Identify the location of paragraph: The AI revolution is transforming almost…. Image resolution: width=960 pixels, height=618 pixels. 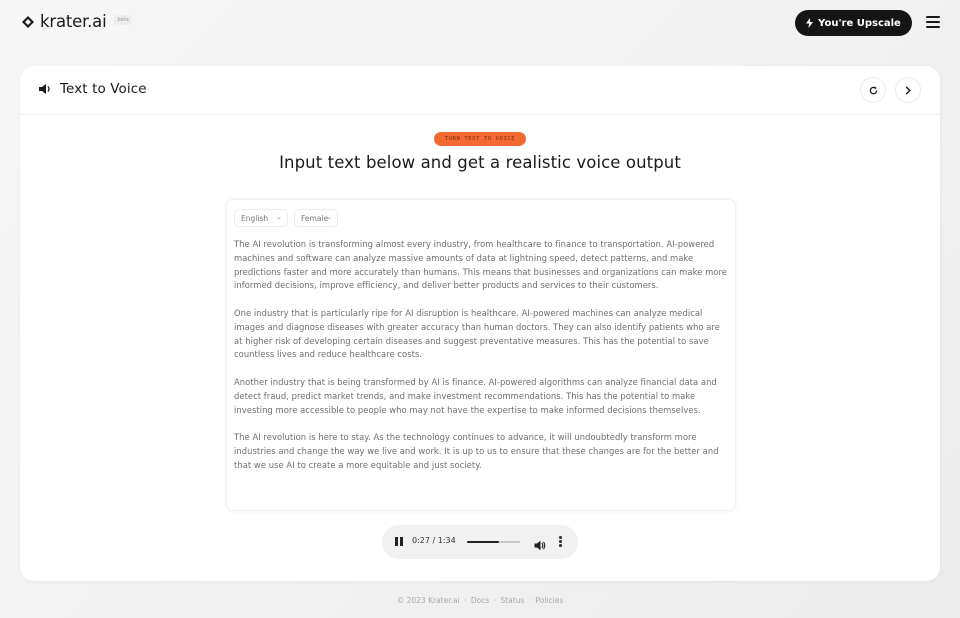
(480, 265).